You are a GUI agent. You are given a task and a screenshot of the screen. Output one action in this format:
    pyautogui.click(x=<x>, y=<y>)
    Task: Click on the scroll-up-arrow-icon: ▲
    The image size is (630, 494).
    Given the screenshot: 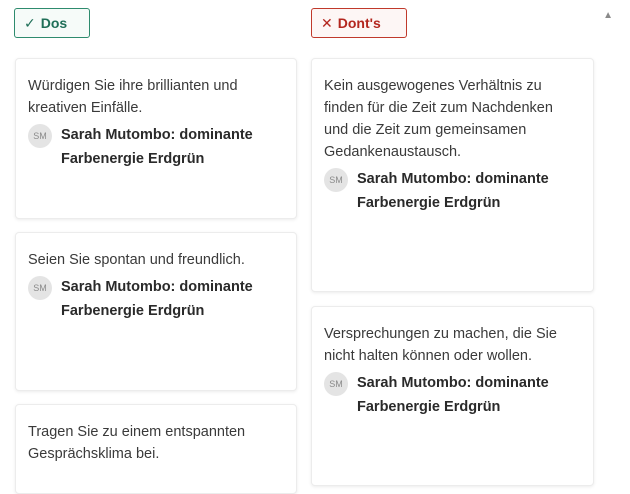 What is the action you would take?
    pyautogui.click(x=608, y=15)
    